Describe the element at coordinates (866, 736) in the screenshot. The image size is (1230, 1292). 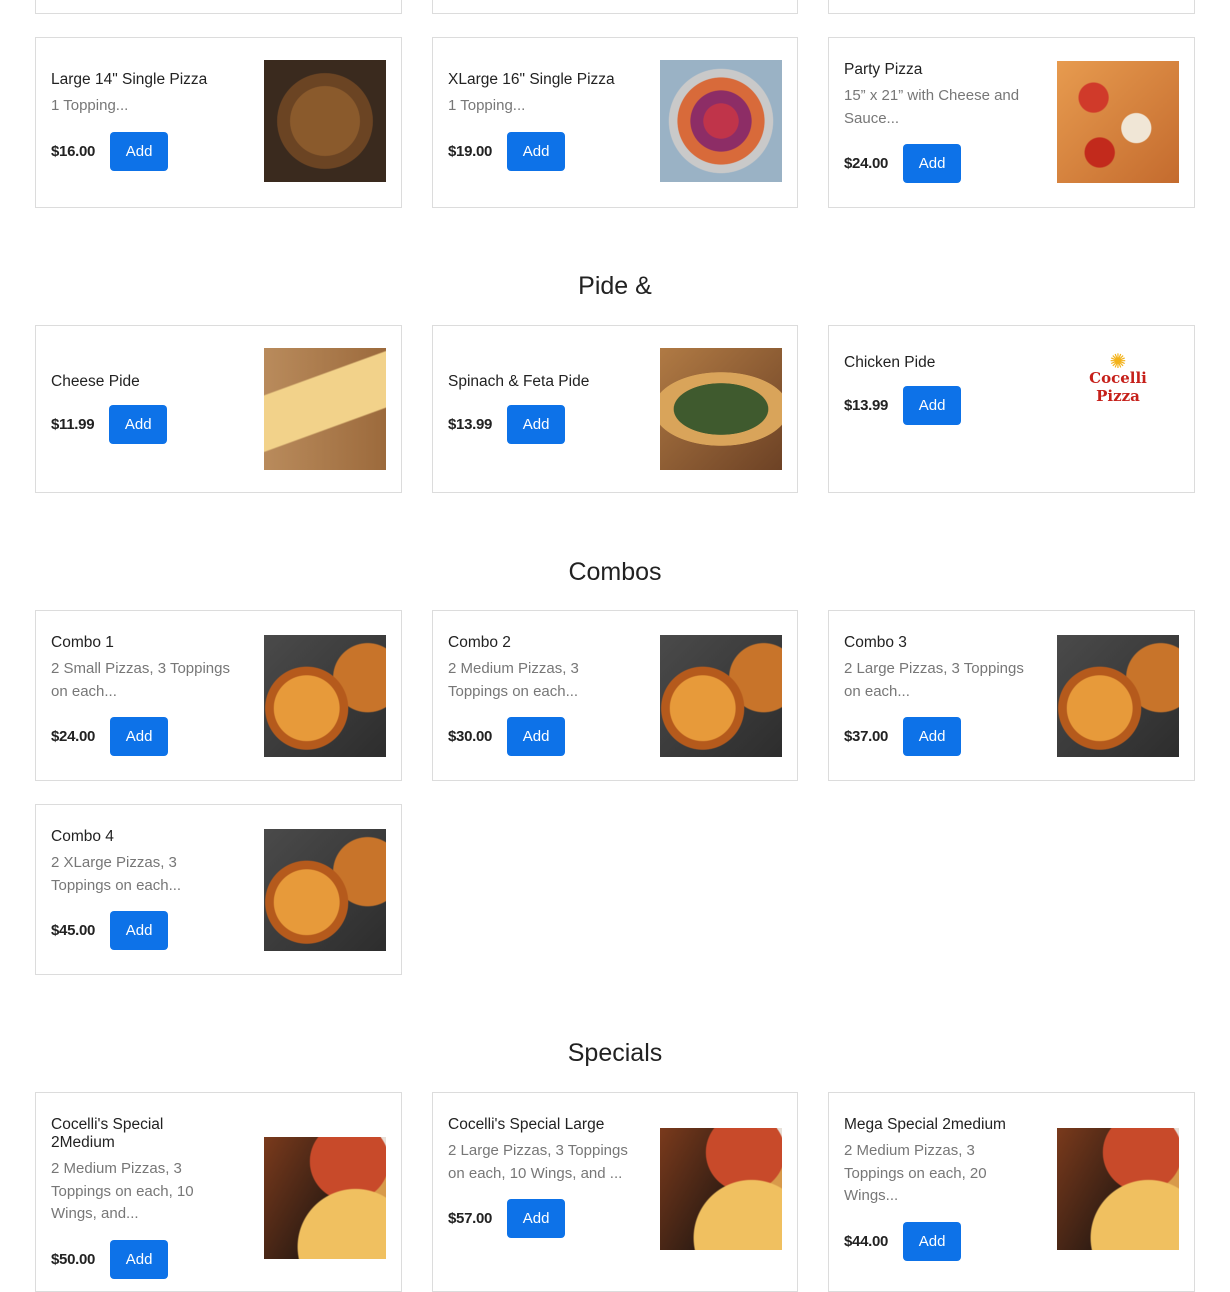
I see `item-price: $37.00` at that location.